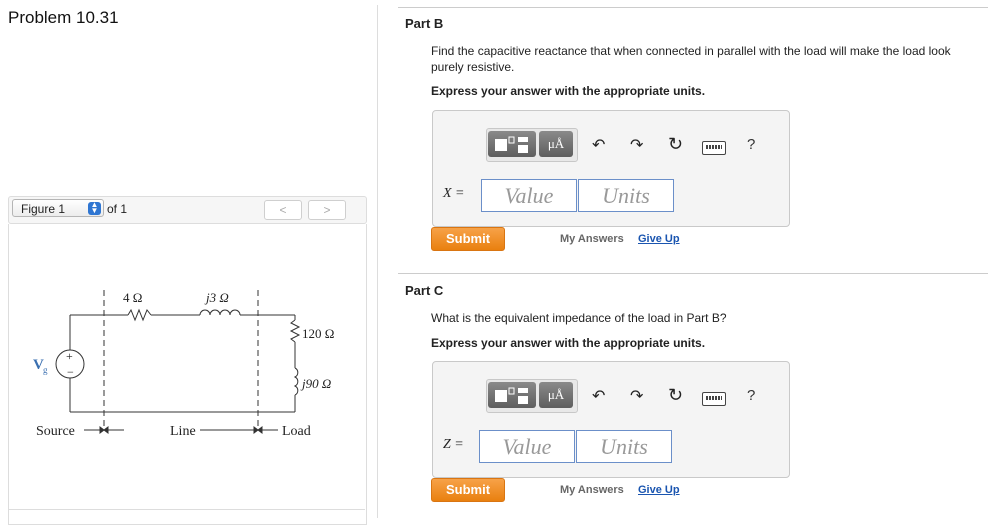 This screenshot has height=525, width=988. I want to click on source-voltage-subscript: g, so click(45, 370).